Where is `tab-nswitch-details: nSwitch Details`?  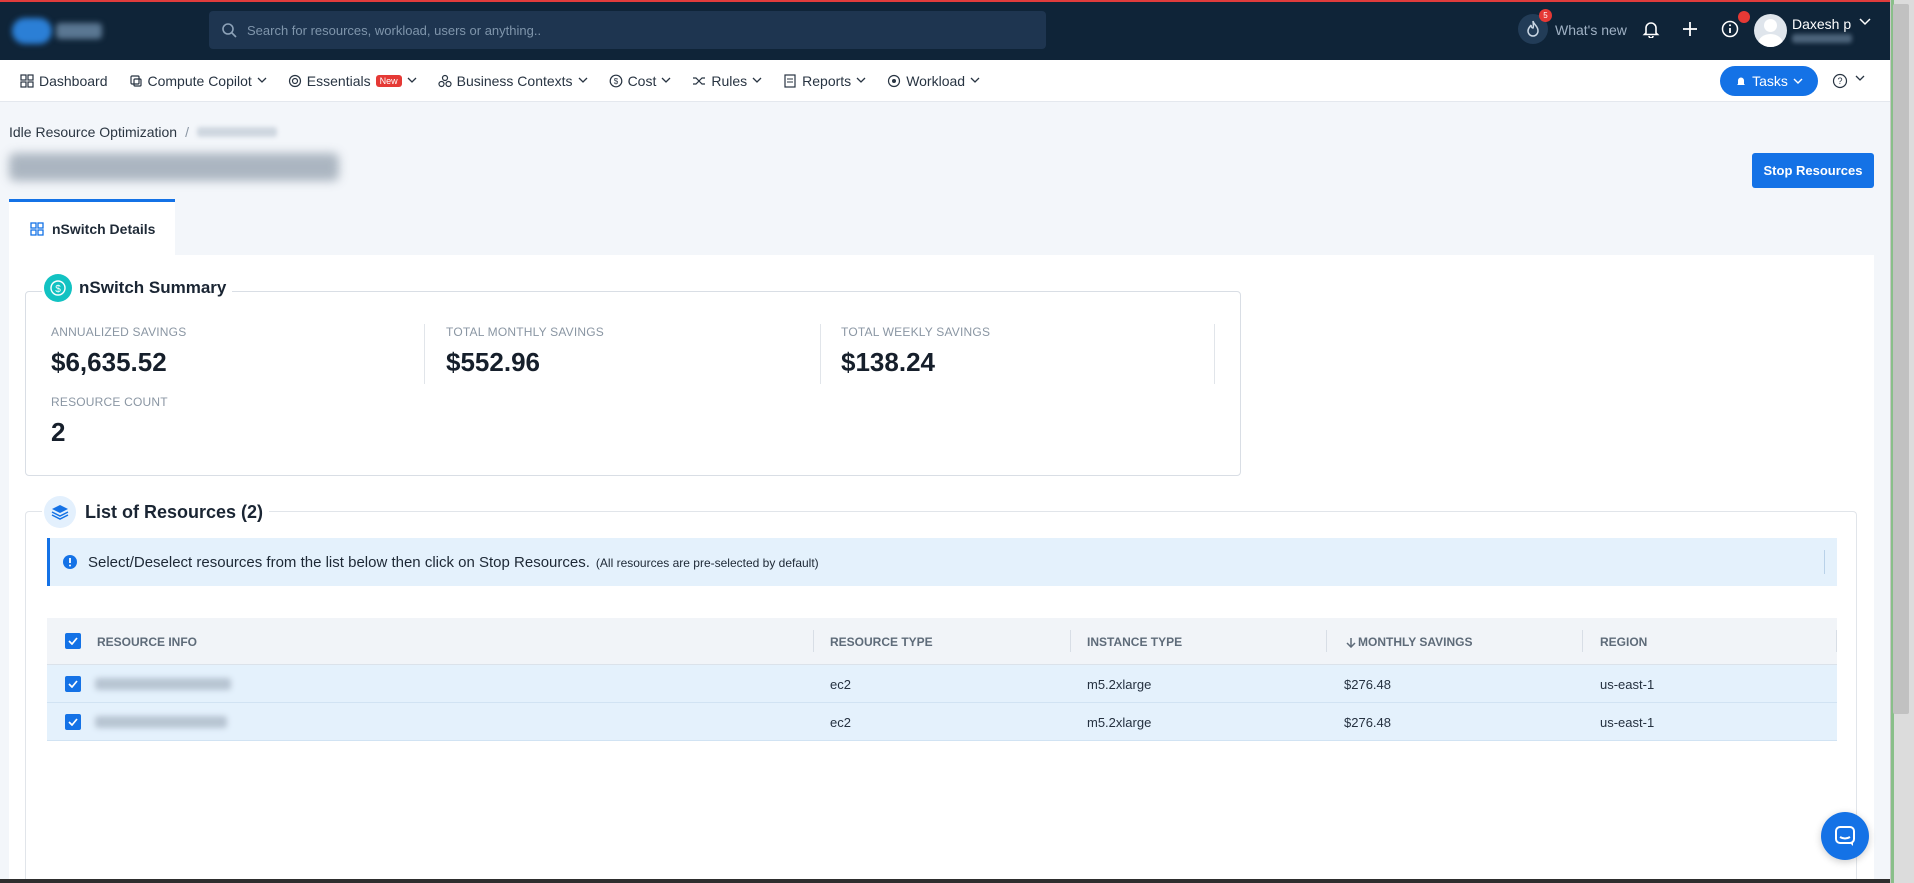 tab-nswitch-details: nSwitch Details is located at coordinates (92, 227).